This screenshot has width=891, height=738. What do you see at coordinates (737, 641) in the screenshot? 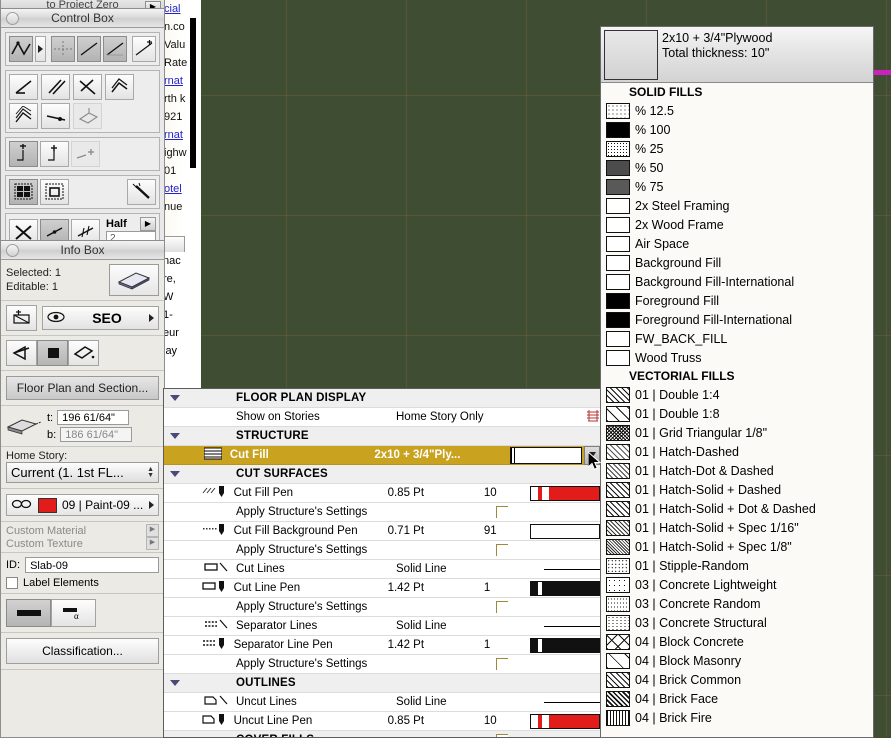
I see `fill-menu-item: 04 | Block Concrete` at bounding box center [737, 641].